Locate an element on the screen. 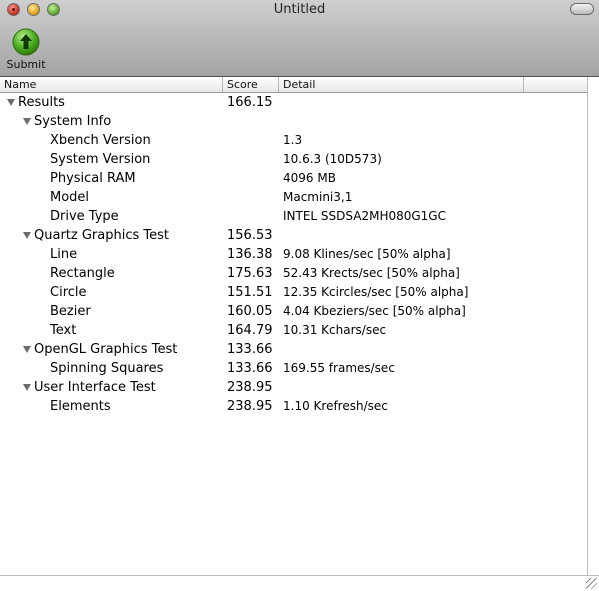 This screenshot has width=599, height=591. outline-row: Spinning Squares 133.66 169.55 frames/sec is located at coordinates (293, 368).